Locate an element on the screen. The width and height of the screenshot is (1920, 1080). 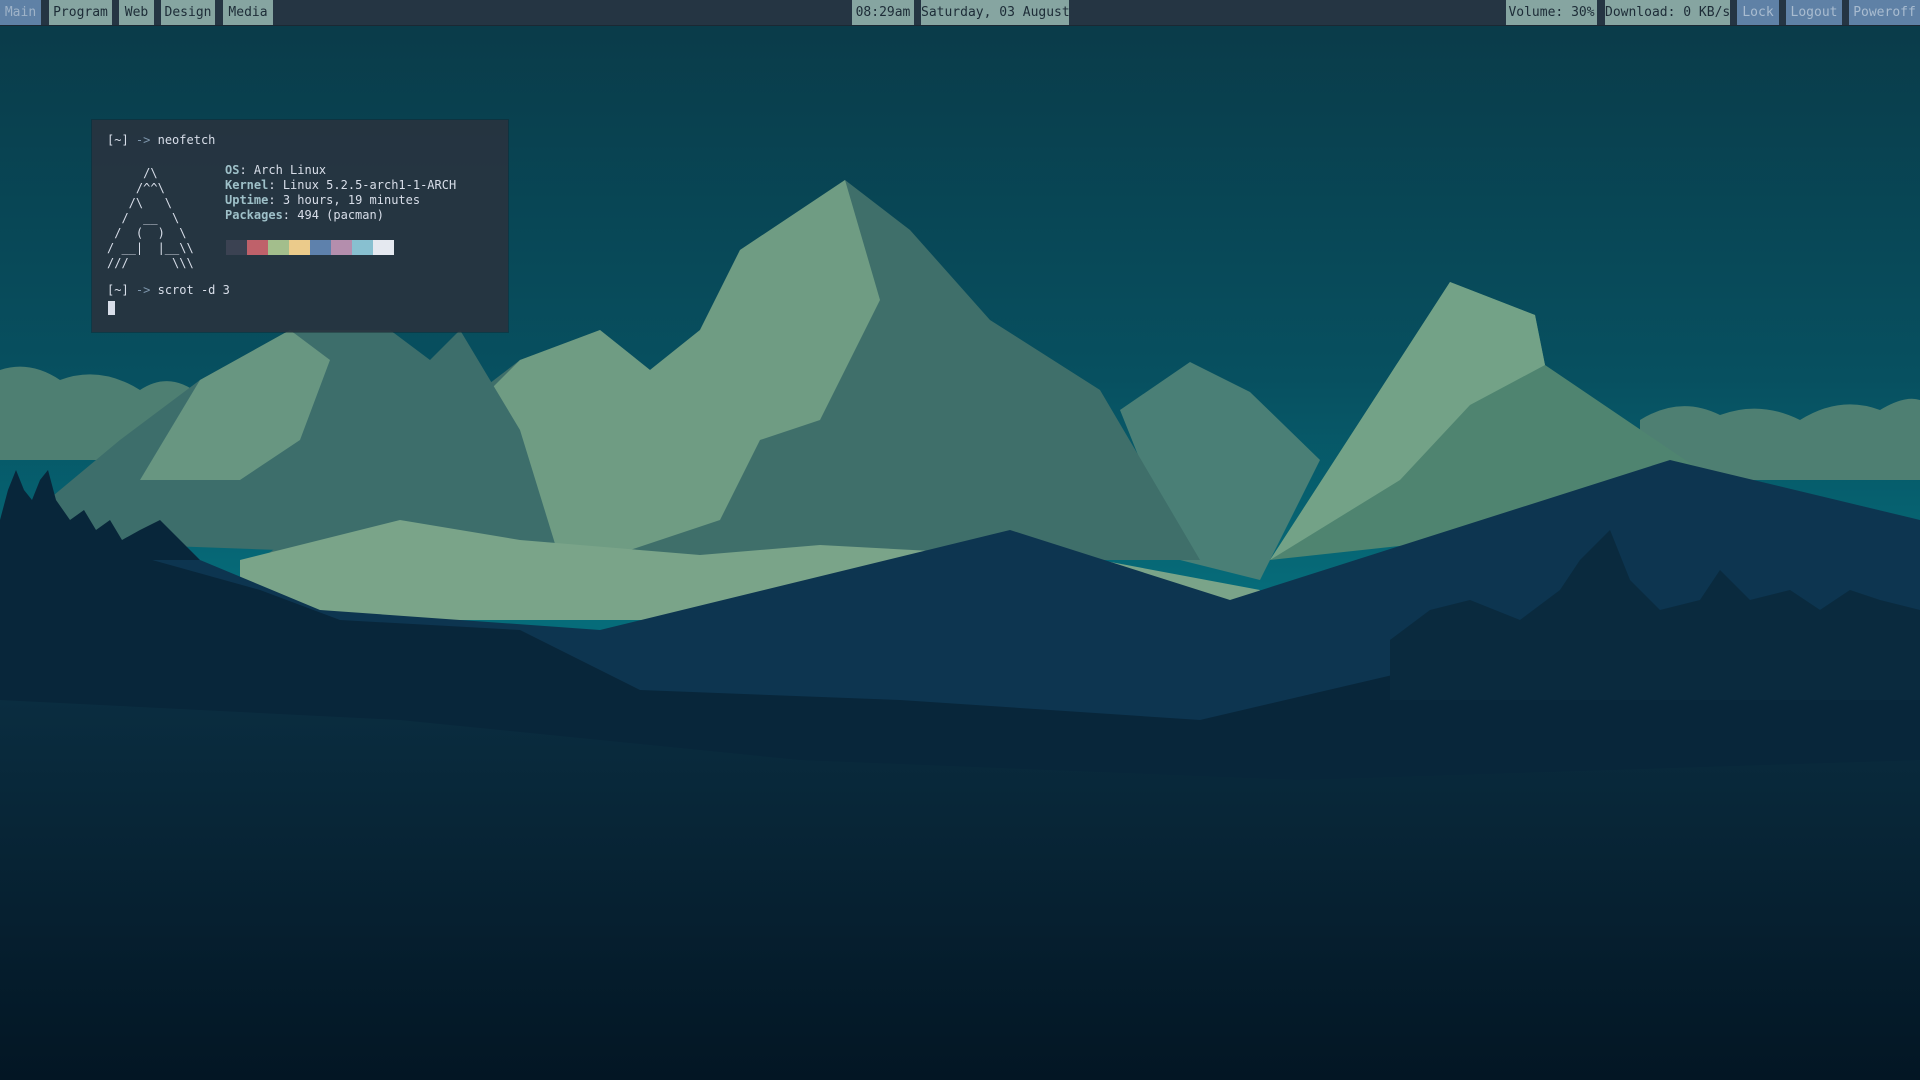
download-indicator: Download: 0 KB/s is located at coordinates (1667, 12).